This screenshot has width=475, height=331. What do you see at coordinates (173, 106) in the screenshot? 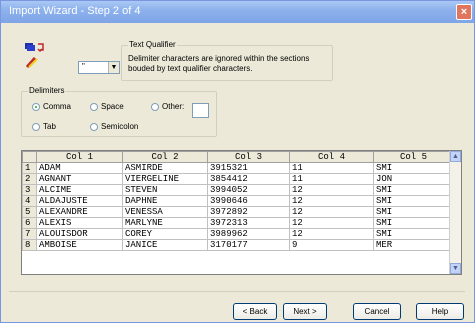
I see `radio-other-label: Other:` at bounding box center [173, 106].